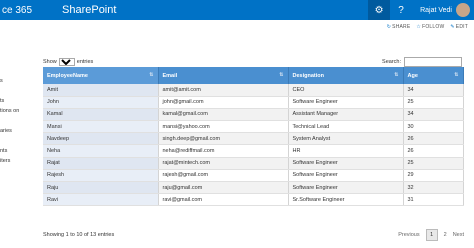  I want to click on nav-item: ts, so click(15, 101).